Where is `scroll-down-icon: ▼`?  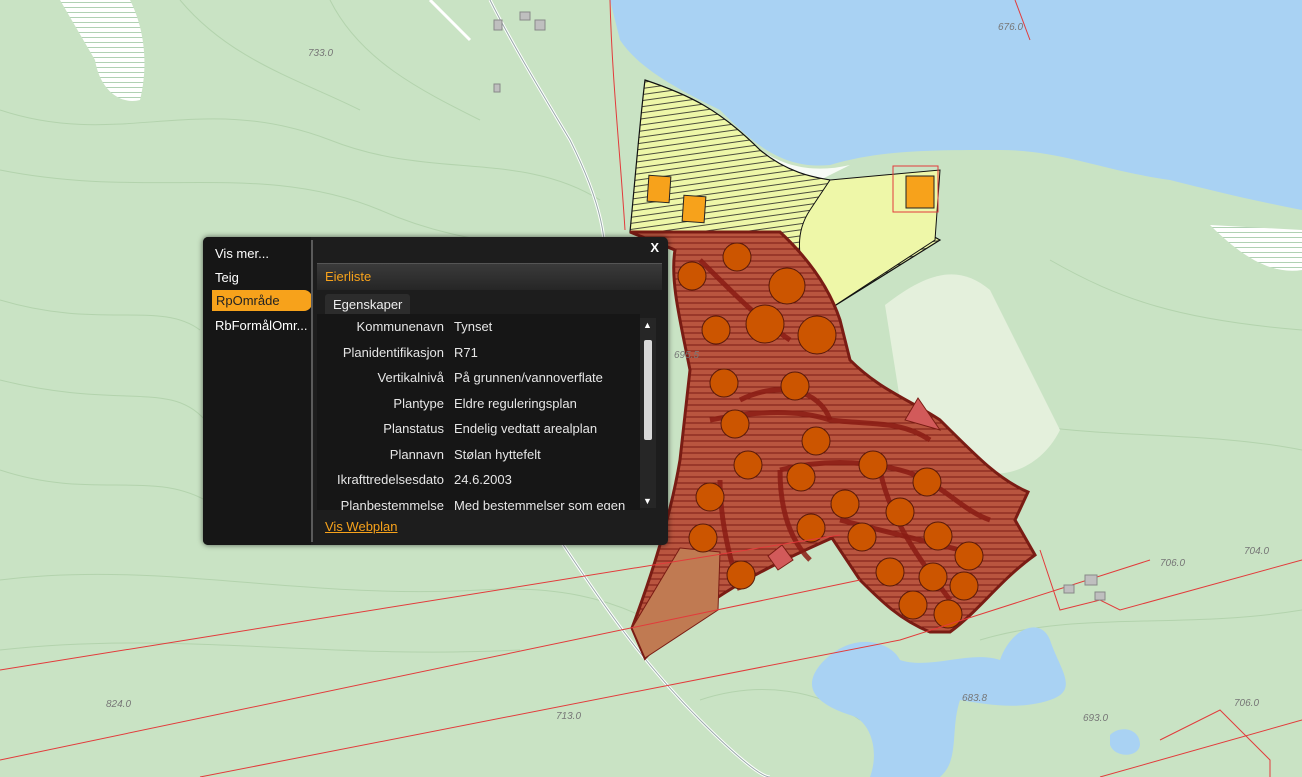
scroll-down-icon: ▼ is located at coordinates (647, 501).